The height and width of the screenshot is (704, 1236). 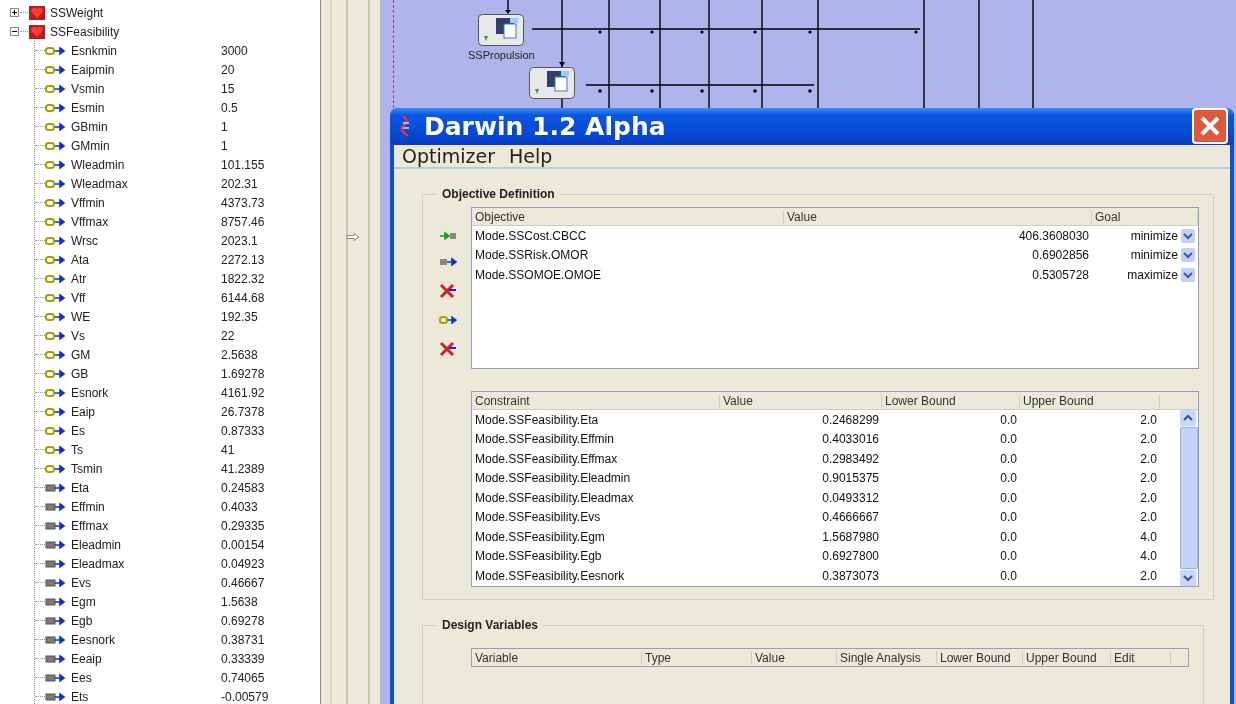 What do you see at coordinates (146, 563) in the screenshot?
I see `variable-name: Eleadmax` at bounding box center [146, 563].